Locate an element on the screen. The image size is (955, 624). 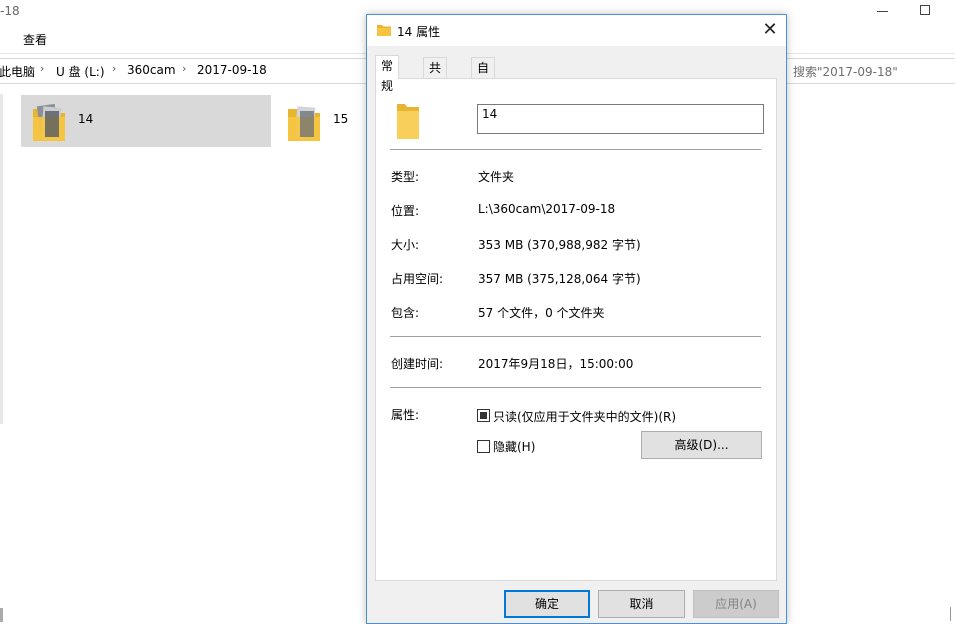
minimize-icon is located at coordinates (882, 11).